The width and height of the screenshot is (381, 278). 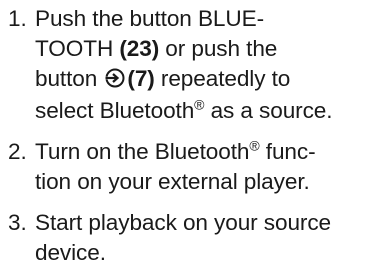 What do you see at coordinates (115, 111) in the screenshot?
I see `step-line: select Bluetooth` at bounding box center [115, 111].